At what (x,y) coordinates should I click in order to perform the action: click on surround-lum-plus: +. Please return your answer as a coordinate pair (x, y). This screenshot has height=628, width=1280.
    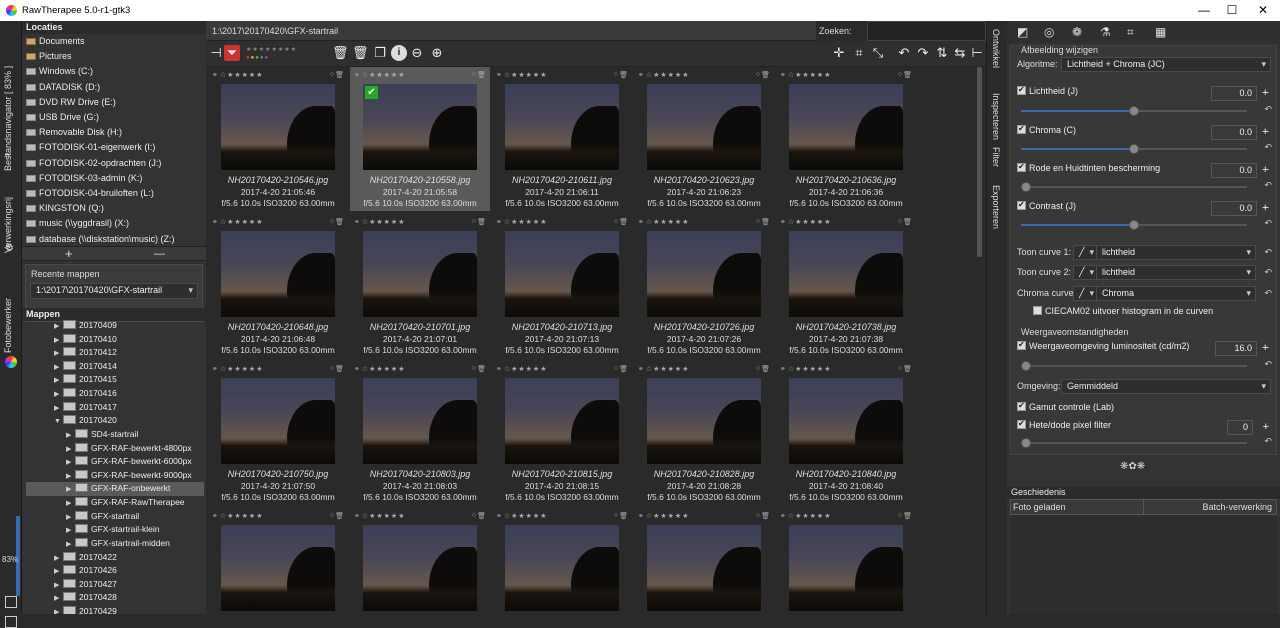
    Looking at the image, I should click on (1265, 348).